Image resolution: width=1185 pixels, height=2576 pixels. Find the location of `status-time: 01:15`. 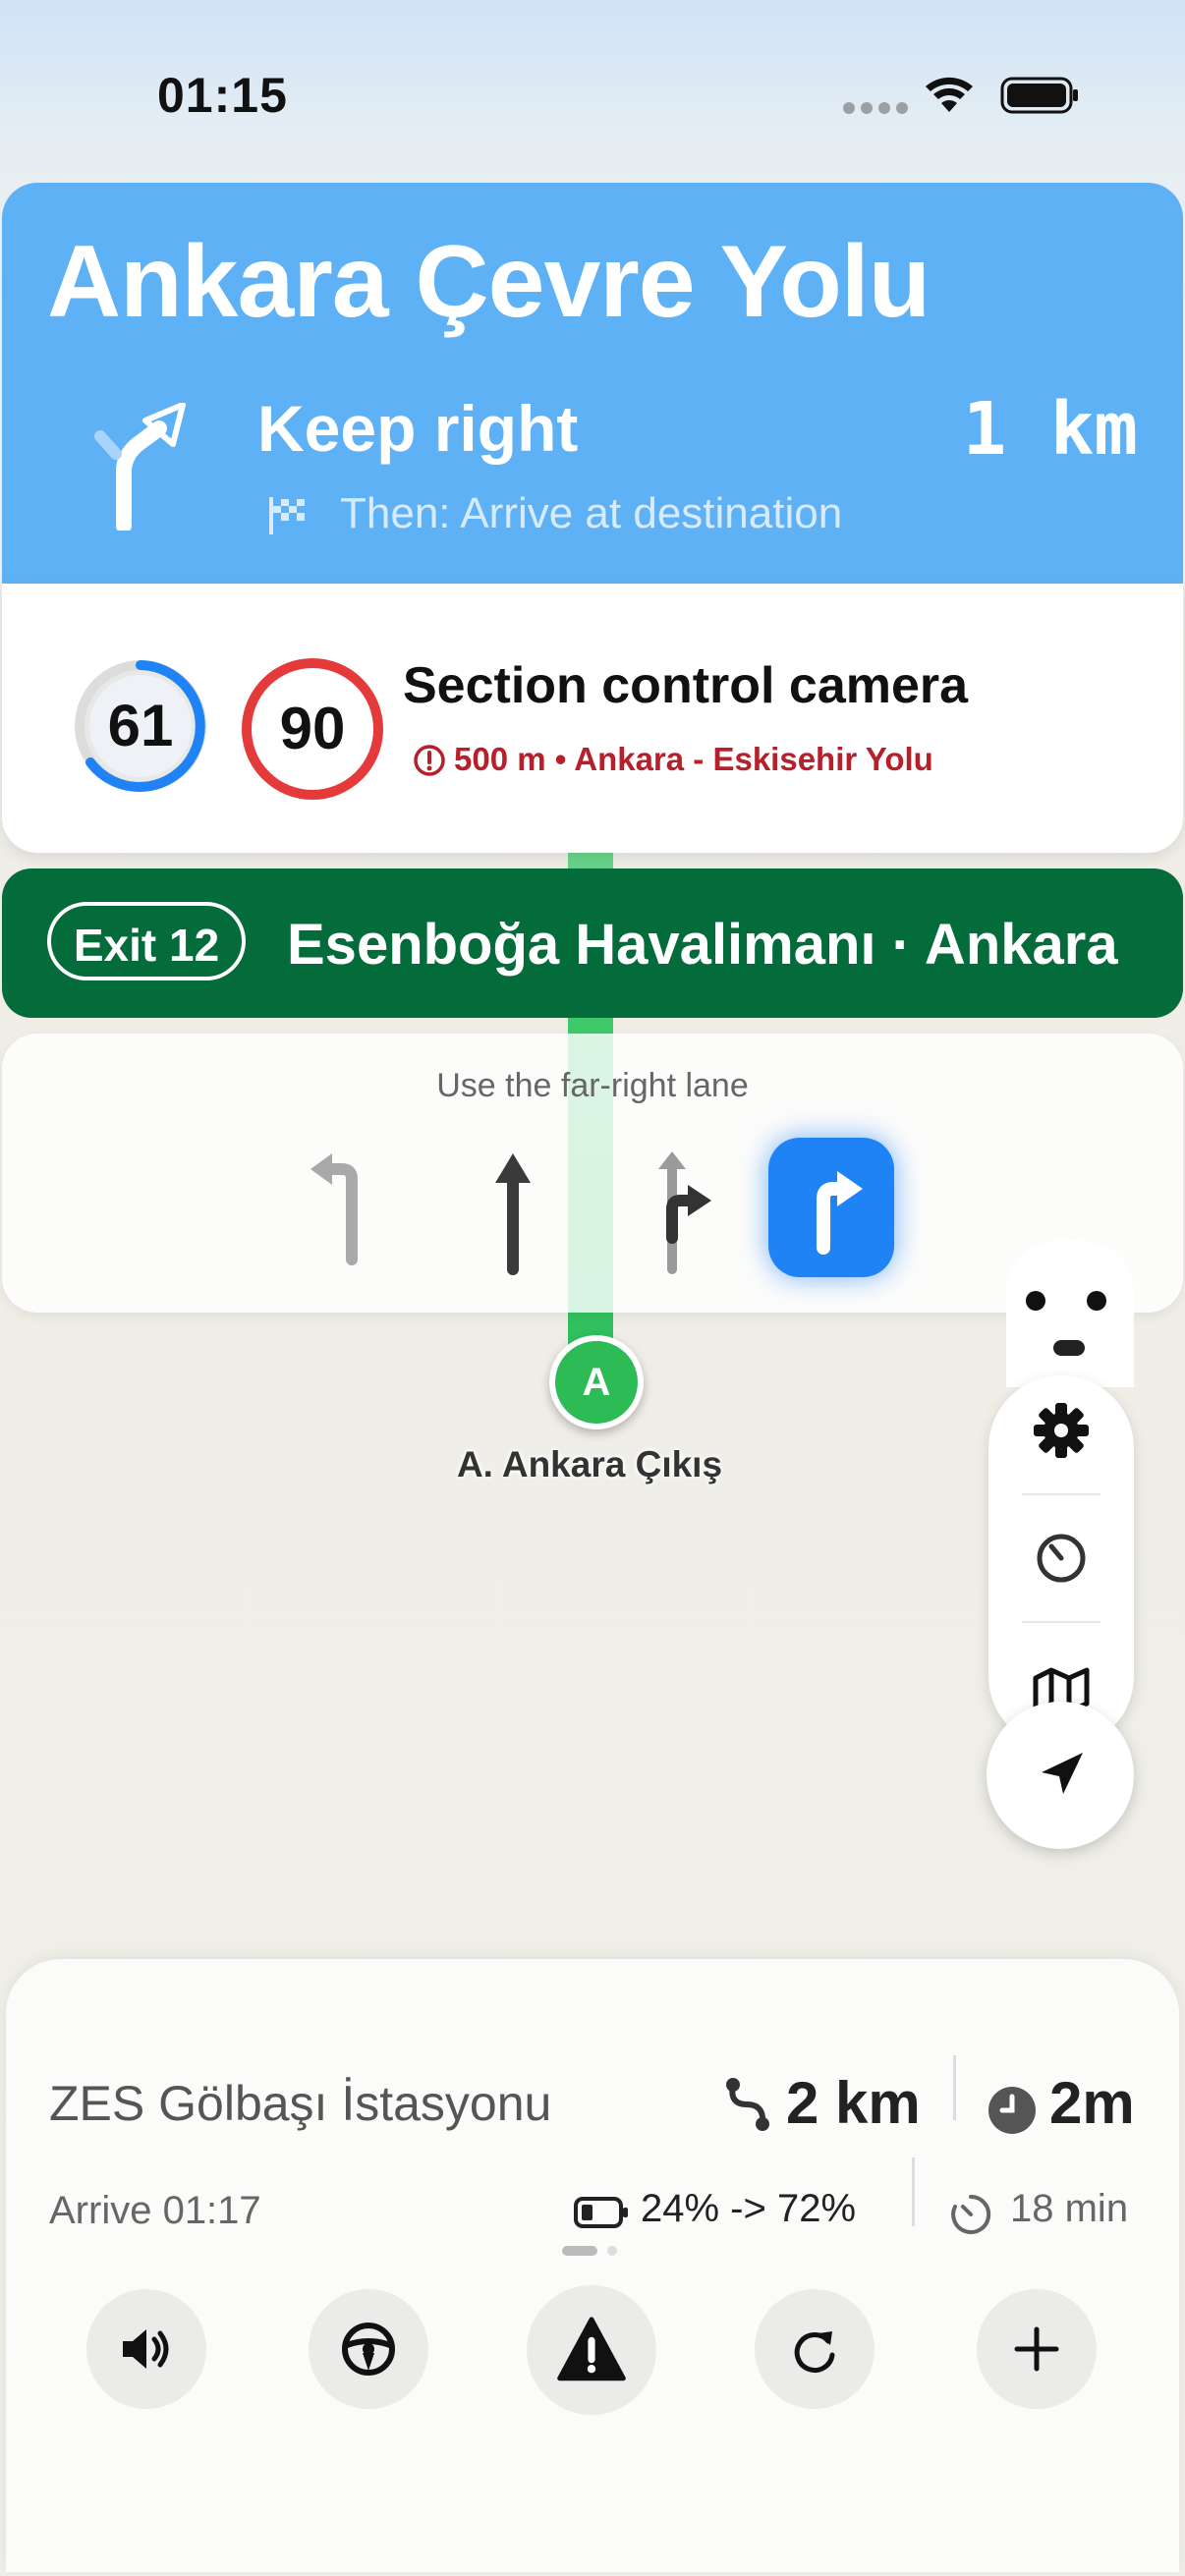

status-time: 01:15 is located at coordinates (223, 95).